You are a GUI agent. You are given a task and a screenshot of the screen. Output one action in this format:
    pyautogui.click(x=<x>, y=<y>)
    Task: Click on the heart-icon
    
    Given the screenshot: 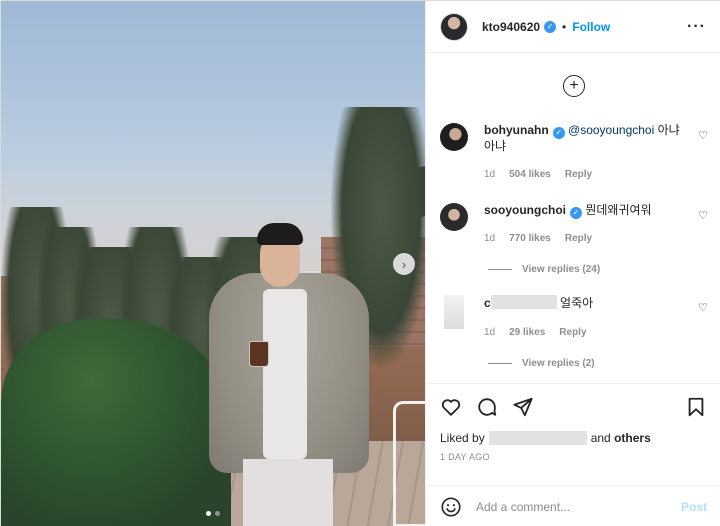 What is the action you would take?
    pyautogui.click(x=451, y=407)
    